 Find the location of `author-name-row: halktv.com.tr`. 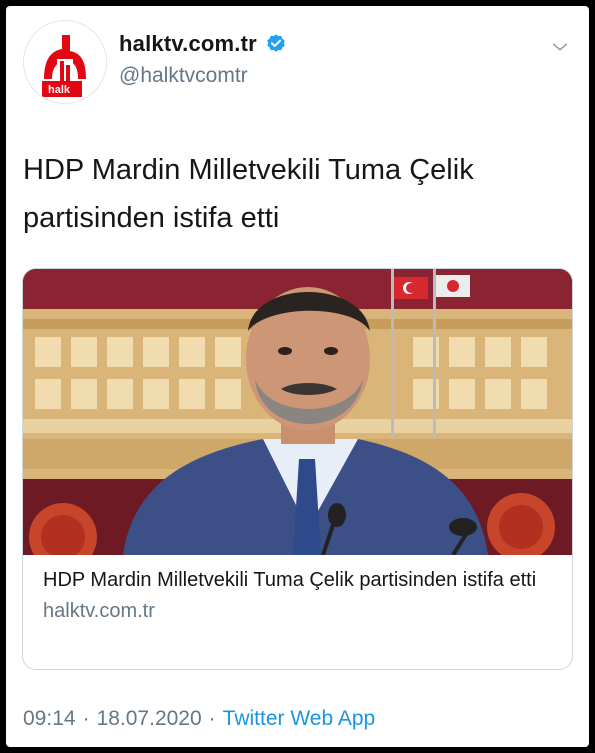

author-name-row: halktv.com.tr is located at coordinates (203, 44).